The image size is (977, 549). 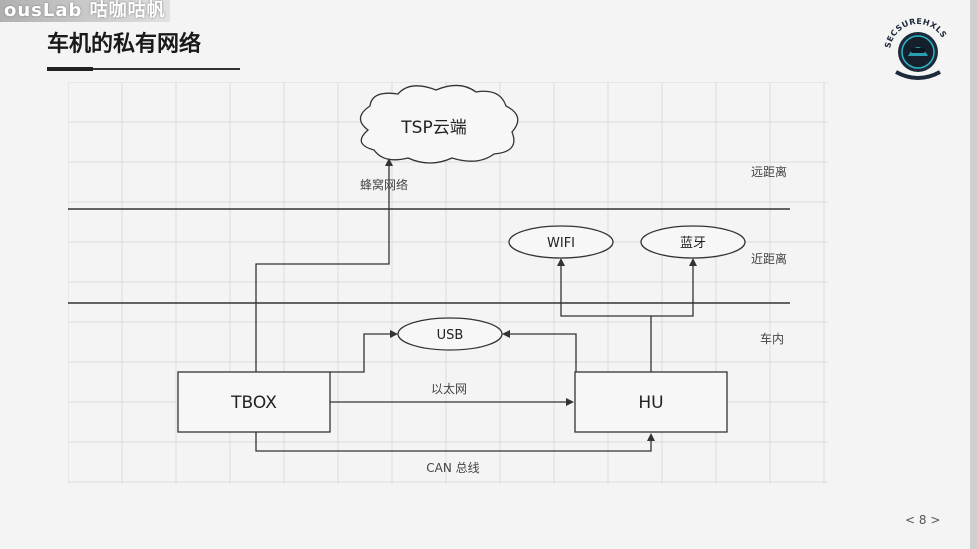 What do you see at coordinates (452, 468) in the screenshot?
I see `can-bus-label: CAN 总线` at bounding box center [452, 468].